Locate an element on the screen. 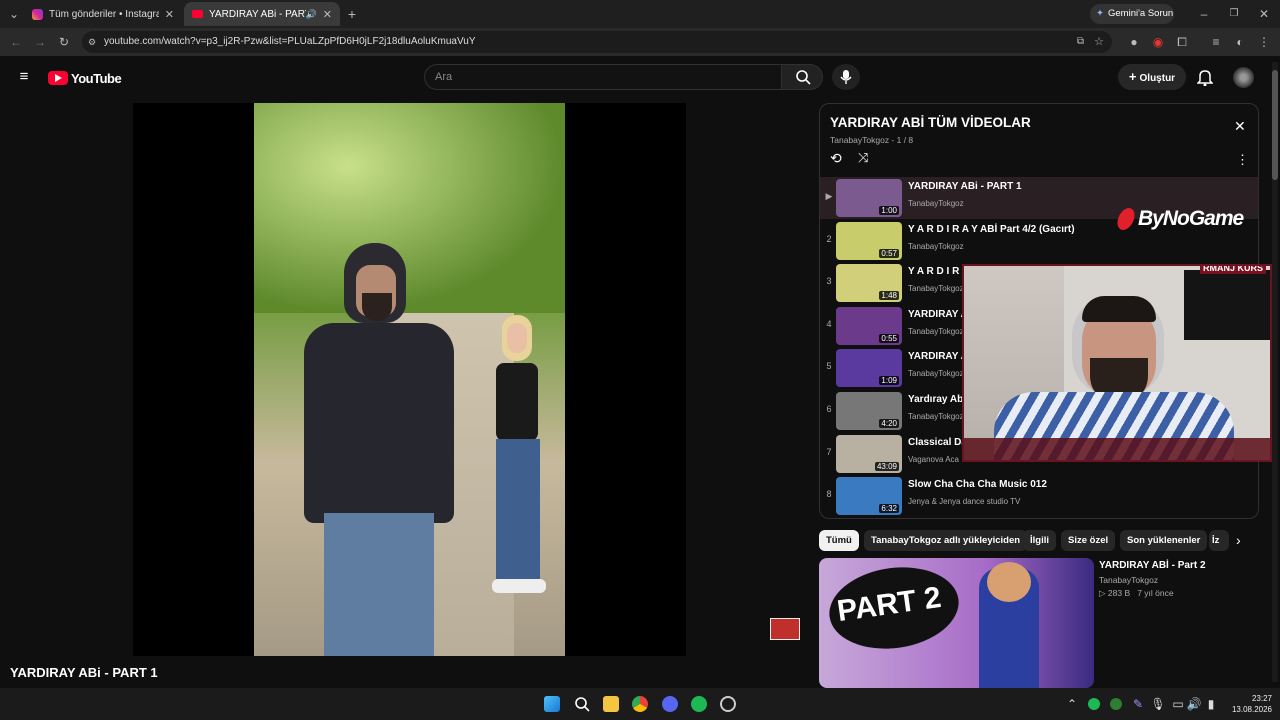 The image size is (1280, 720). back-icon: ← is located at coordinates (16, 42).